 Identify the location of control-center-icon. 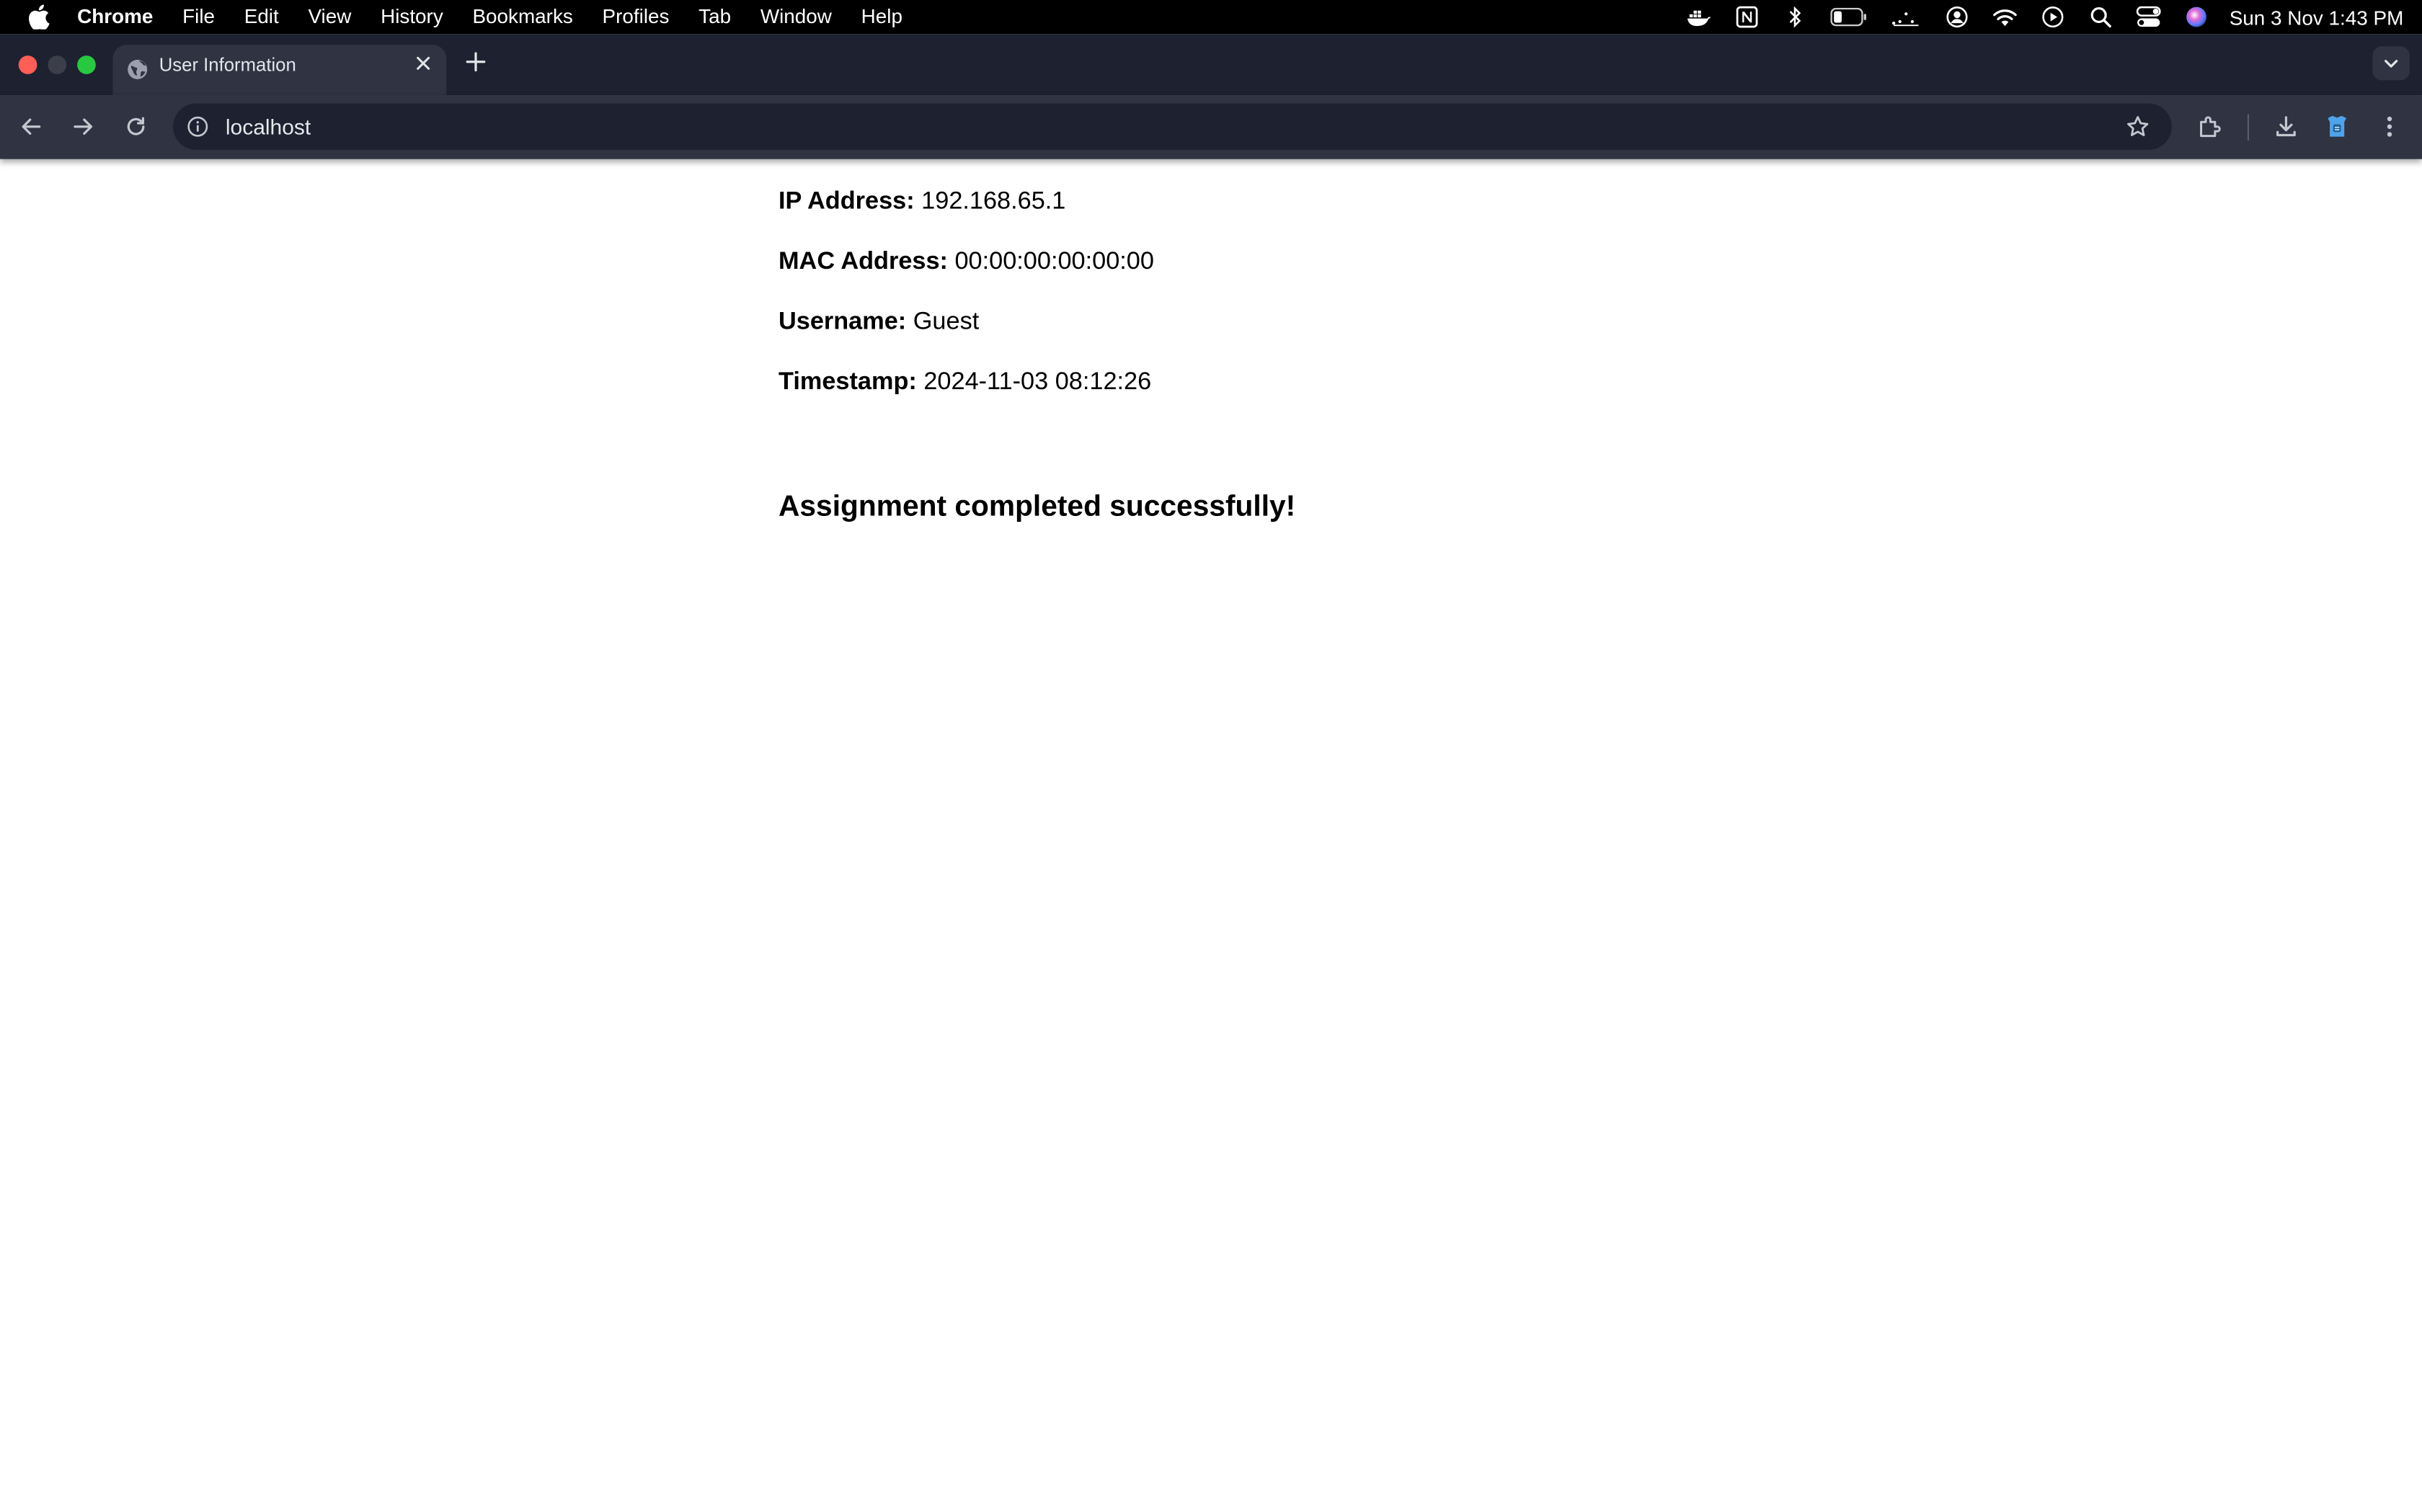
(2149, 17).